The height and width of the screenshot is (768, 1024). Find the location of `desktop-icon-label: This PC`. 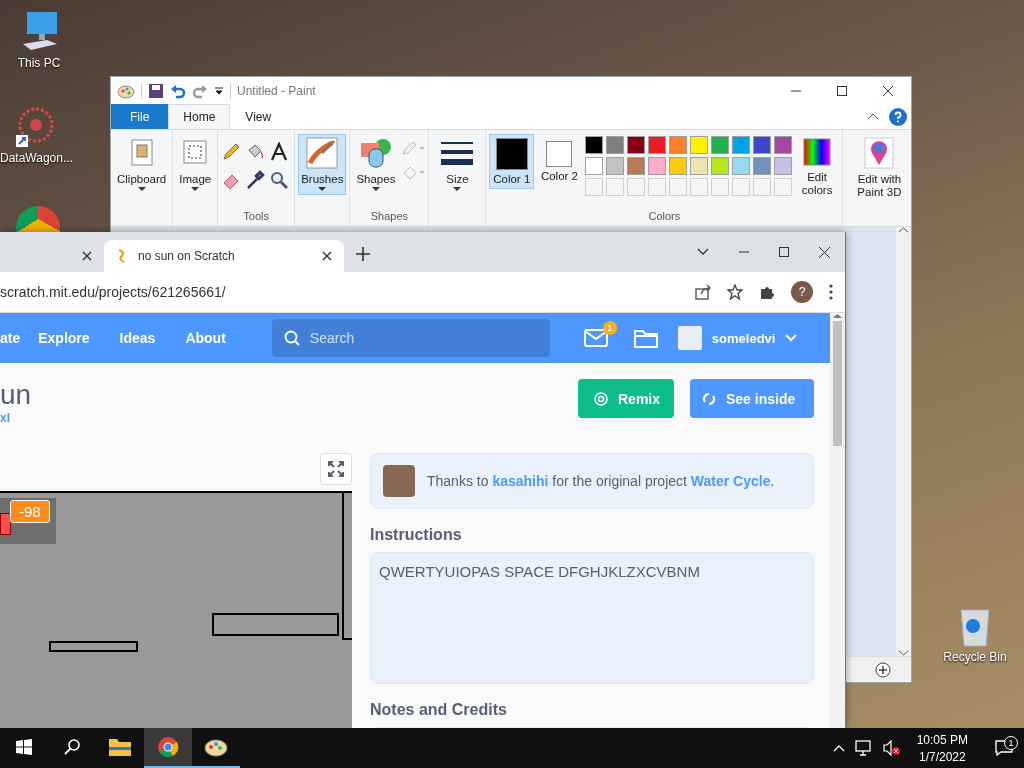

desktop-icon-label: This PC is located at coordinates (39, 63).